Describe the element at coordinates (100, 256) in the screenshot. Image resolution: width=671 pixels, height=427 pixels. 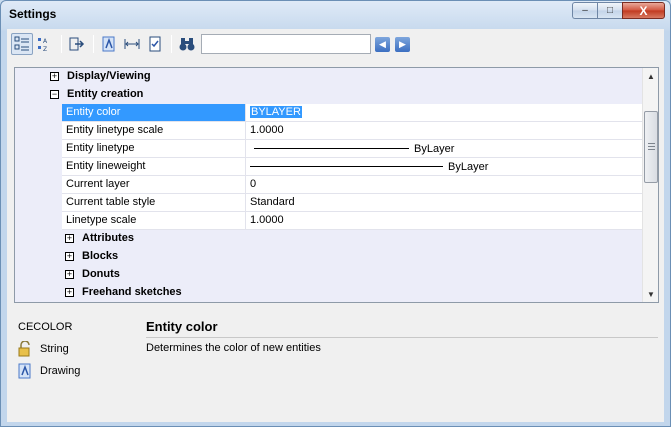
I see `category-label: Blocks` at that location.